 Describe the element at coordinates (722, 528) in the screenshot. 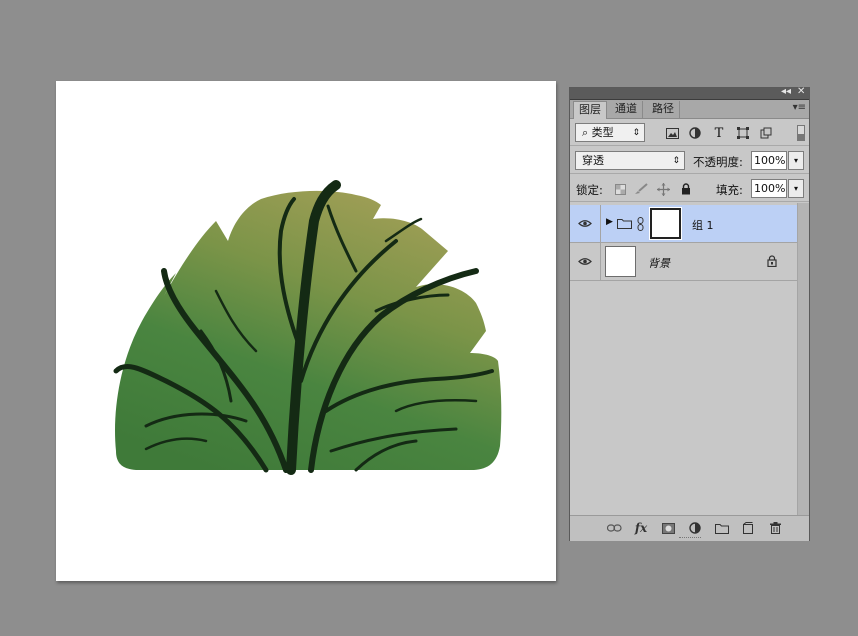

I see `new-group-icon` at that location.